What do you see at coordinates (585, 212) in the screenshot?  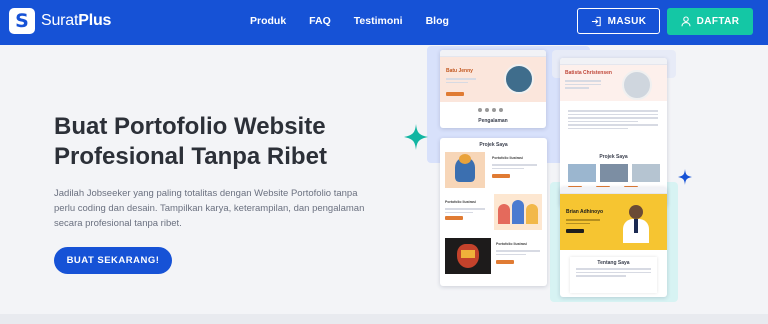 I see `mockup-name: Brian Adhinoyo` at bounding box center [585, 212].